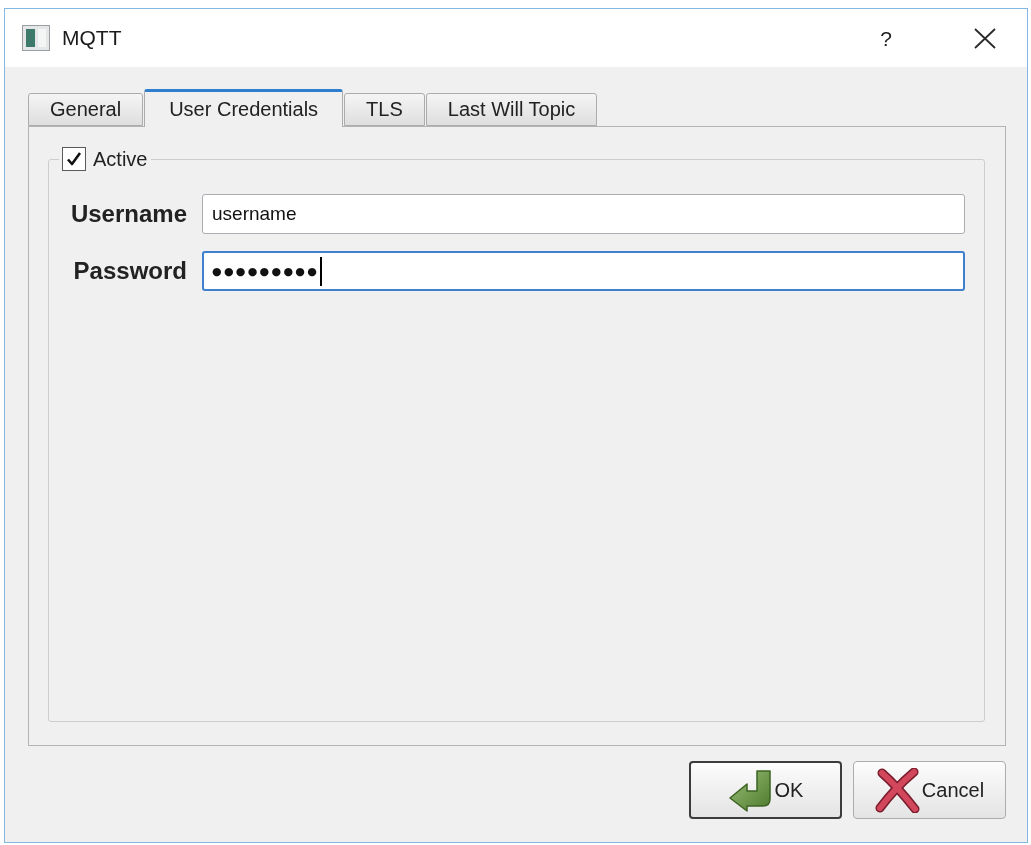 Image resolution: width=1031 pixels, height=845 pixels. Describe the element at coordinates (583, 214) in the screenshot. I see `input-field: username` at that location.